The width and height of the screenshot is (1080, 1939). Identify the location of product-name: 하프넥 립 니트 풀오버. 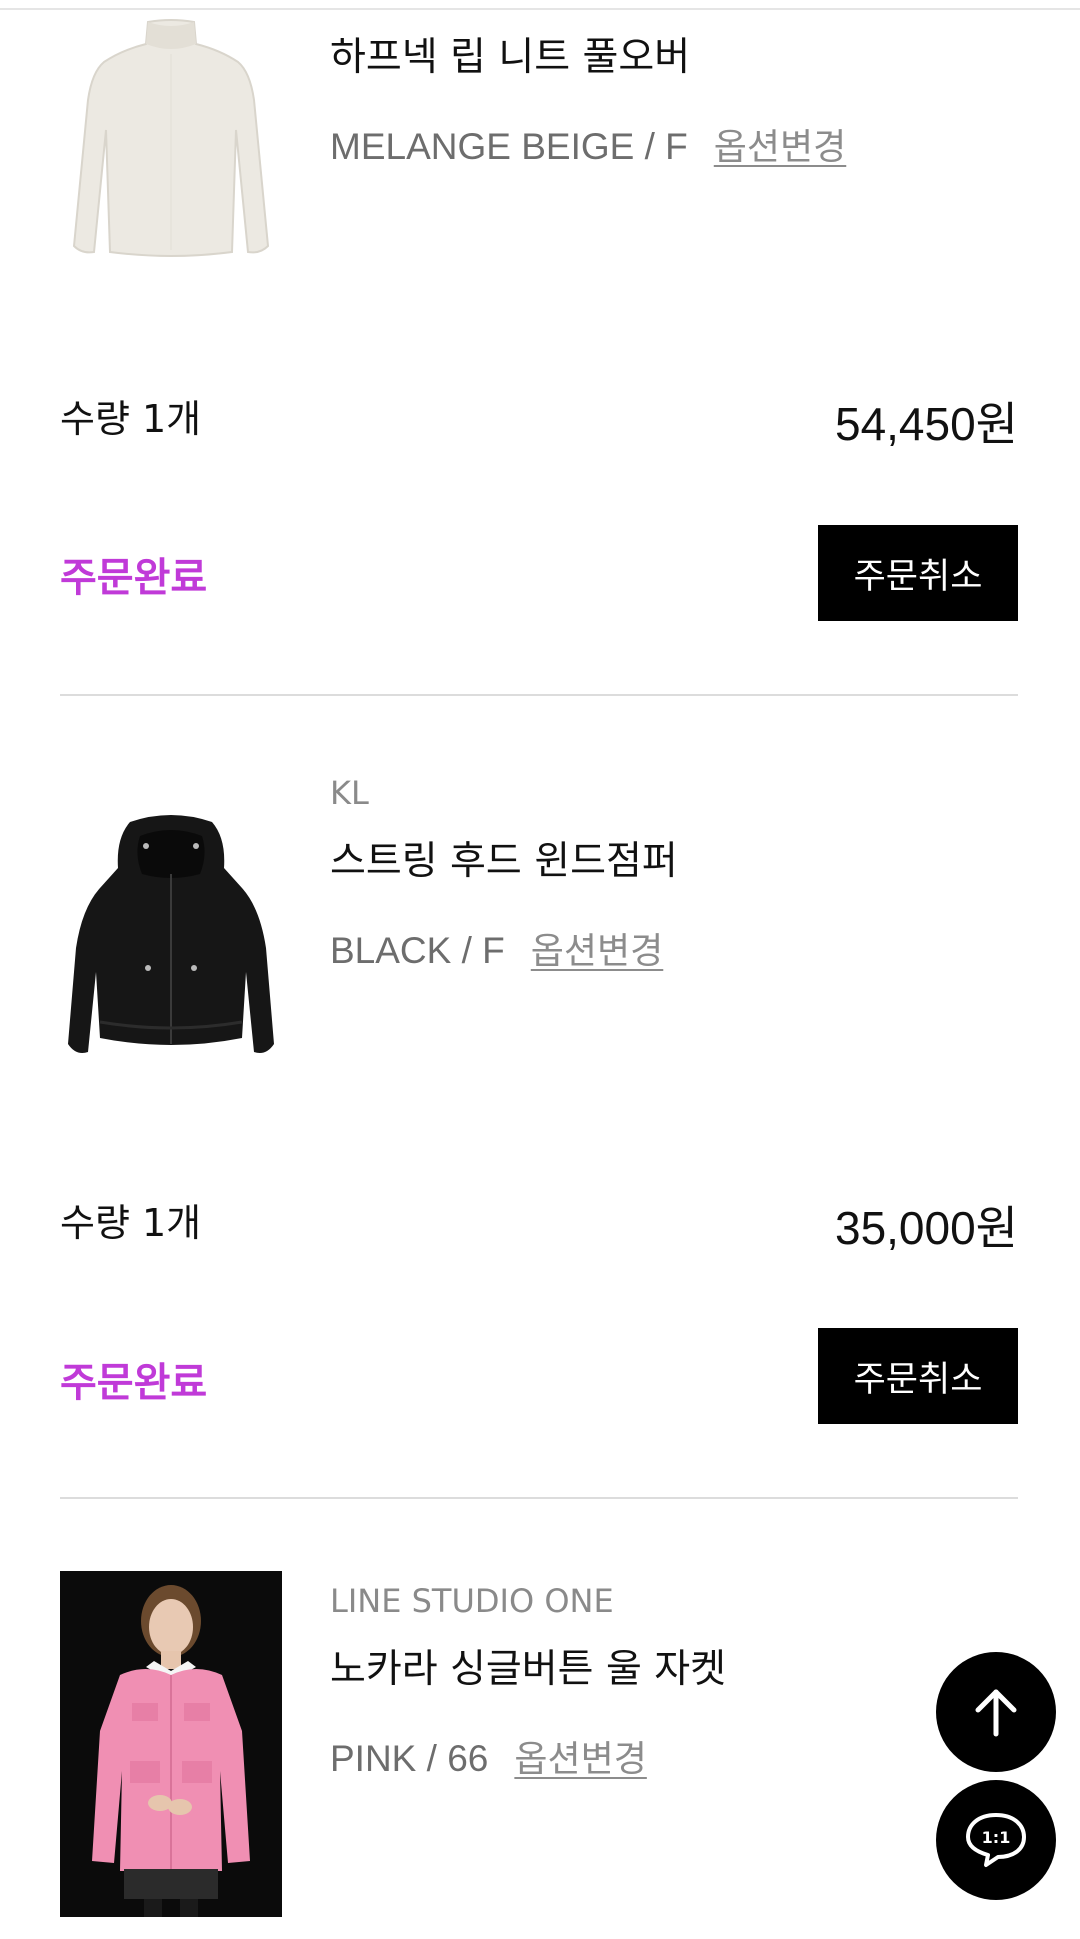
(510, 54).